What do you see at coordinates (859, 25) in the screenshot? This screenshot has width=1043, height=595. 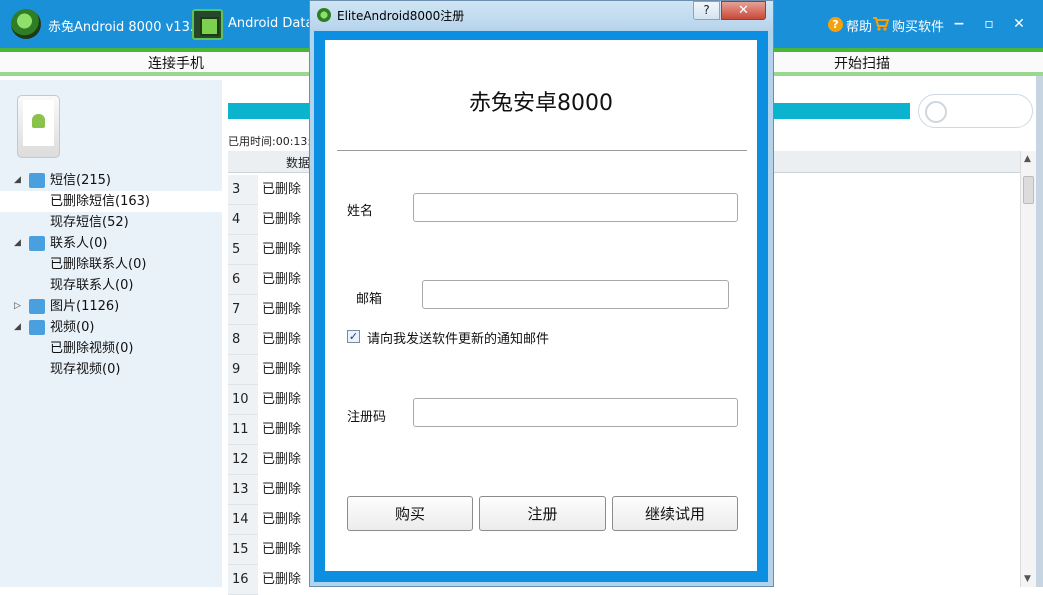 I see `help-link: 帮助` at bounding box center [859, 25].